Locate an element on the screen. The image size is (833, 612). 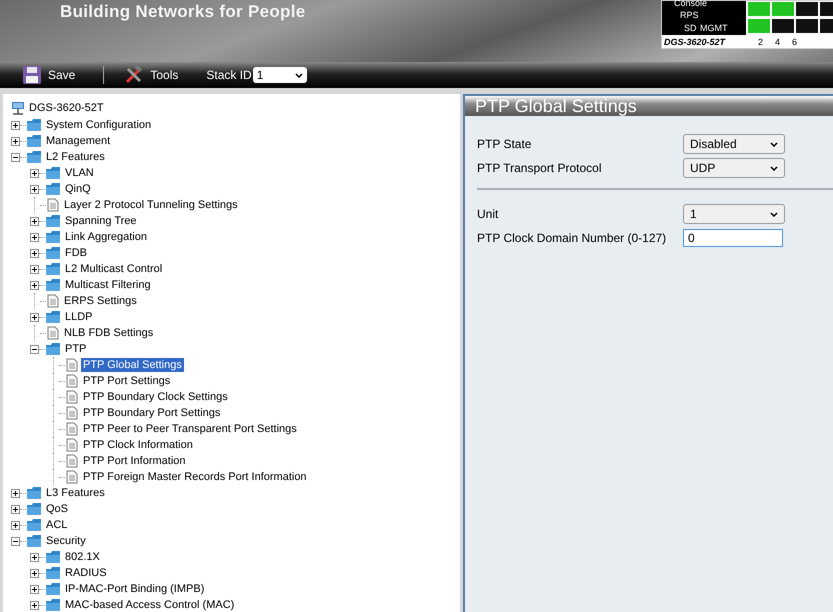
port-number: 4 is located at coordinates (777, 41).